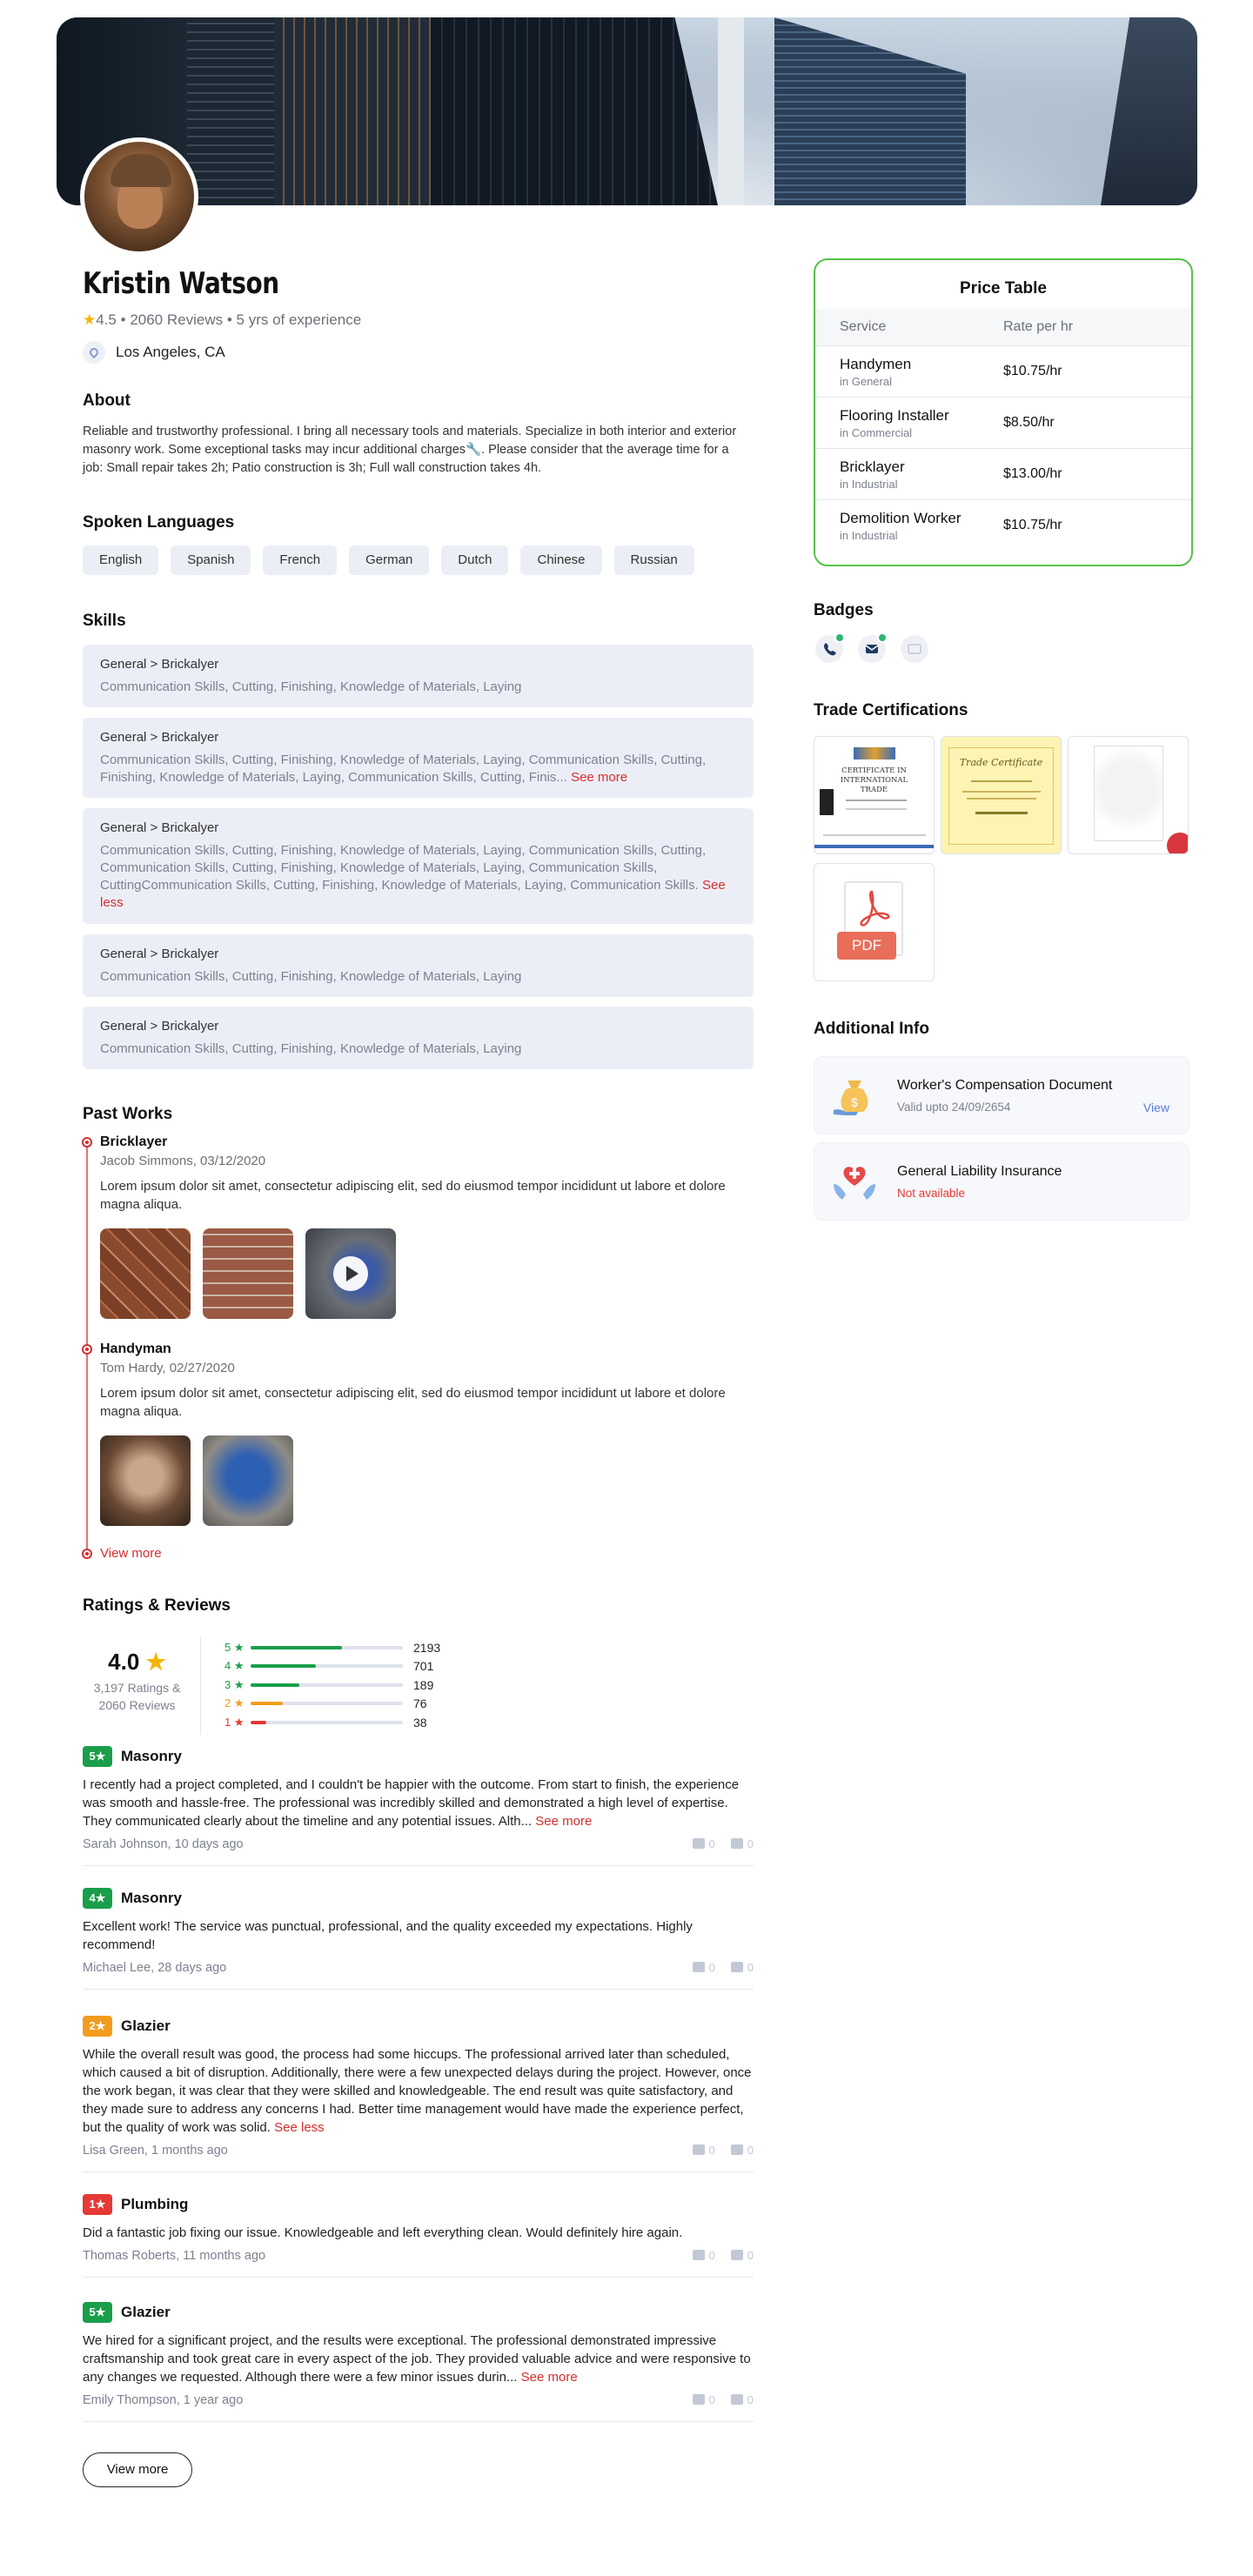 Image resolution: width=1253 pixels, height=2576 pixels. What do you see at coordinates (234, 1722) in the screenshot?
I see `rating-bar-label: 1 ★` at bounding box center [234, 1722].